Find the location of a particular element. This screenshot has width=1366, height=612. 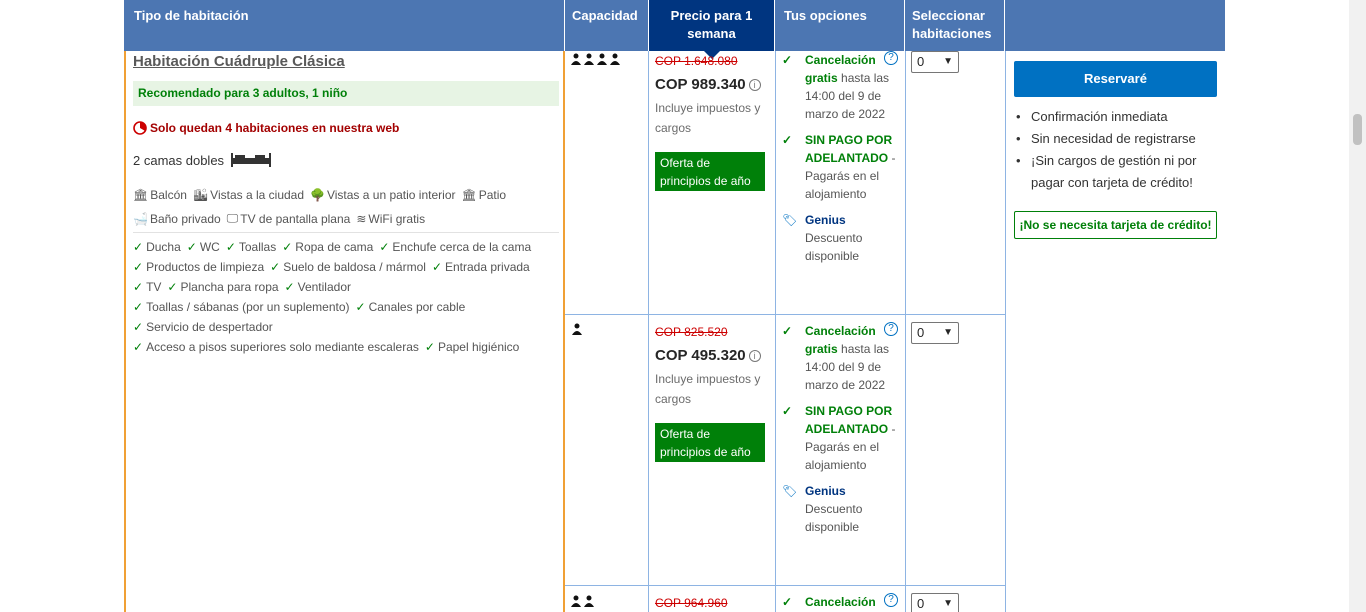

header-price: Precio para 1 semana is located at coordinates (712, 29).